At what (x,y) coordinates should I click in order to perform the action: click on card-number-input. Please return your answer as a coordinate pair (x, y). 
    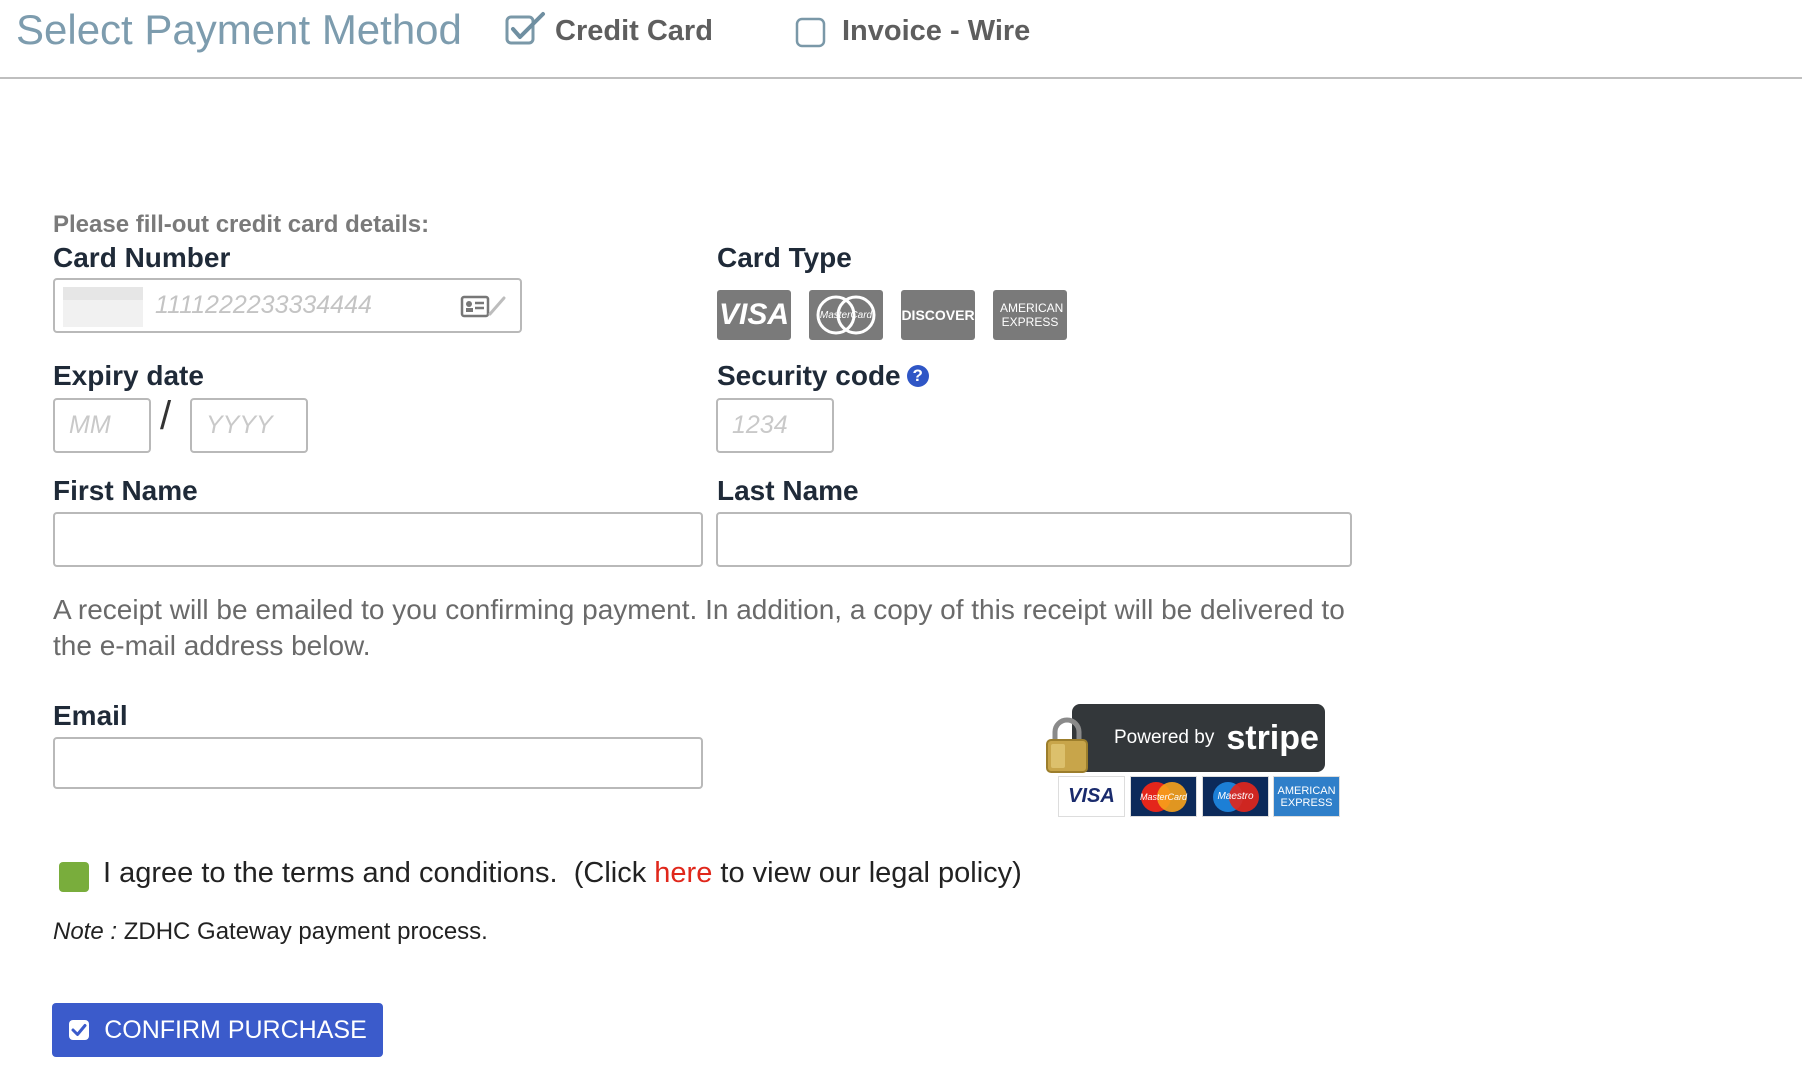
    Looking at the image, I should click on (300, 305).